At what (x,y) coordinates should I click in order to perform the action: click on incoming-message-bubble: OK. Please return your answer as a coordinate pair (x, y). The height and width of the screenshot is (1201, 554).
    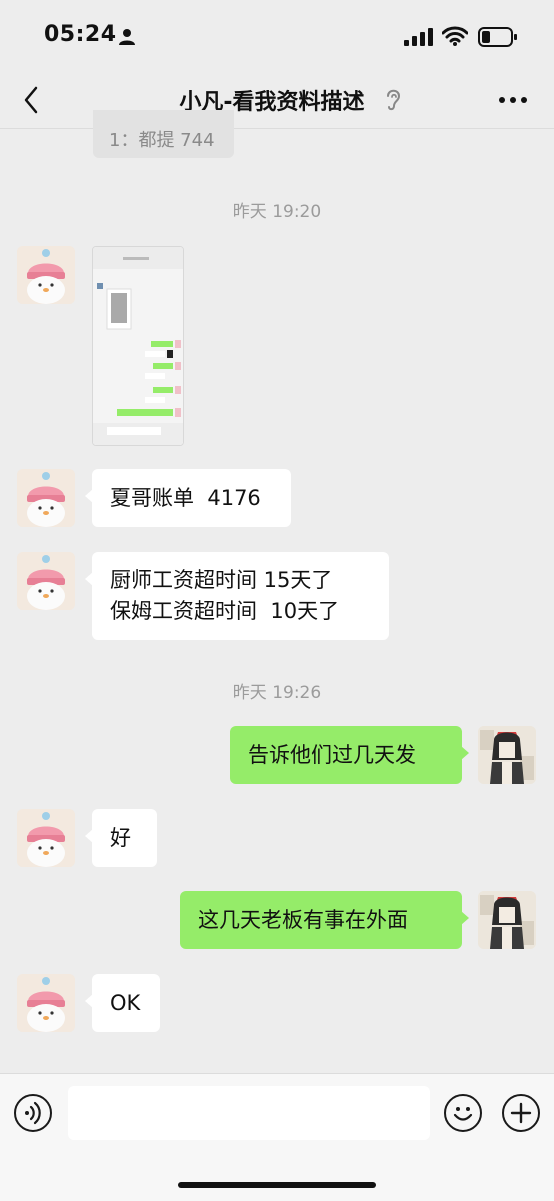
    Looking at the image, I should click on (122, 1003).